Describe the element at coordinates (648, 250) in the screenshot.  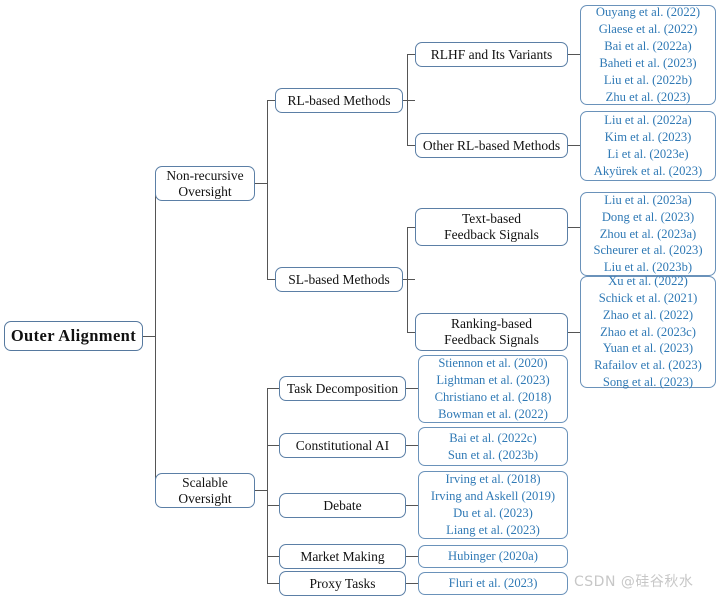
I see `citation-entry: Scheurer et al. (2023)` at that location.